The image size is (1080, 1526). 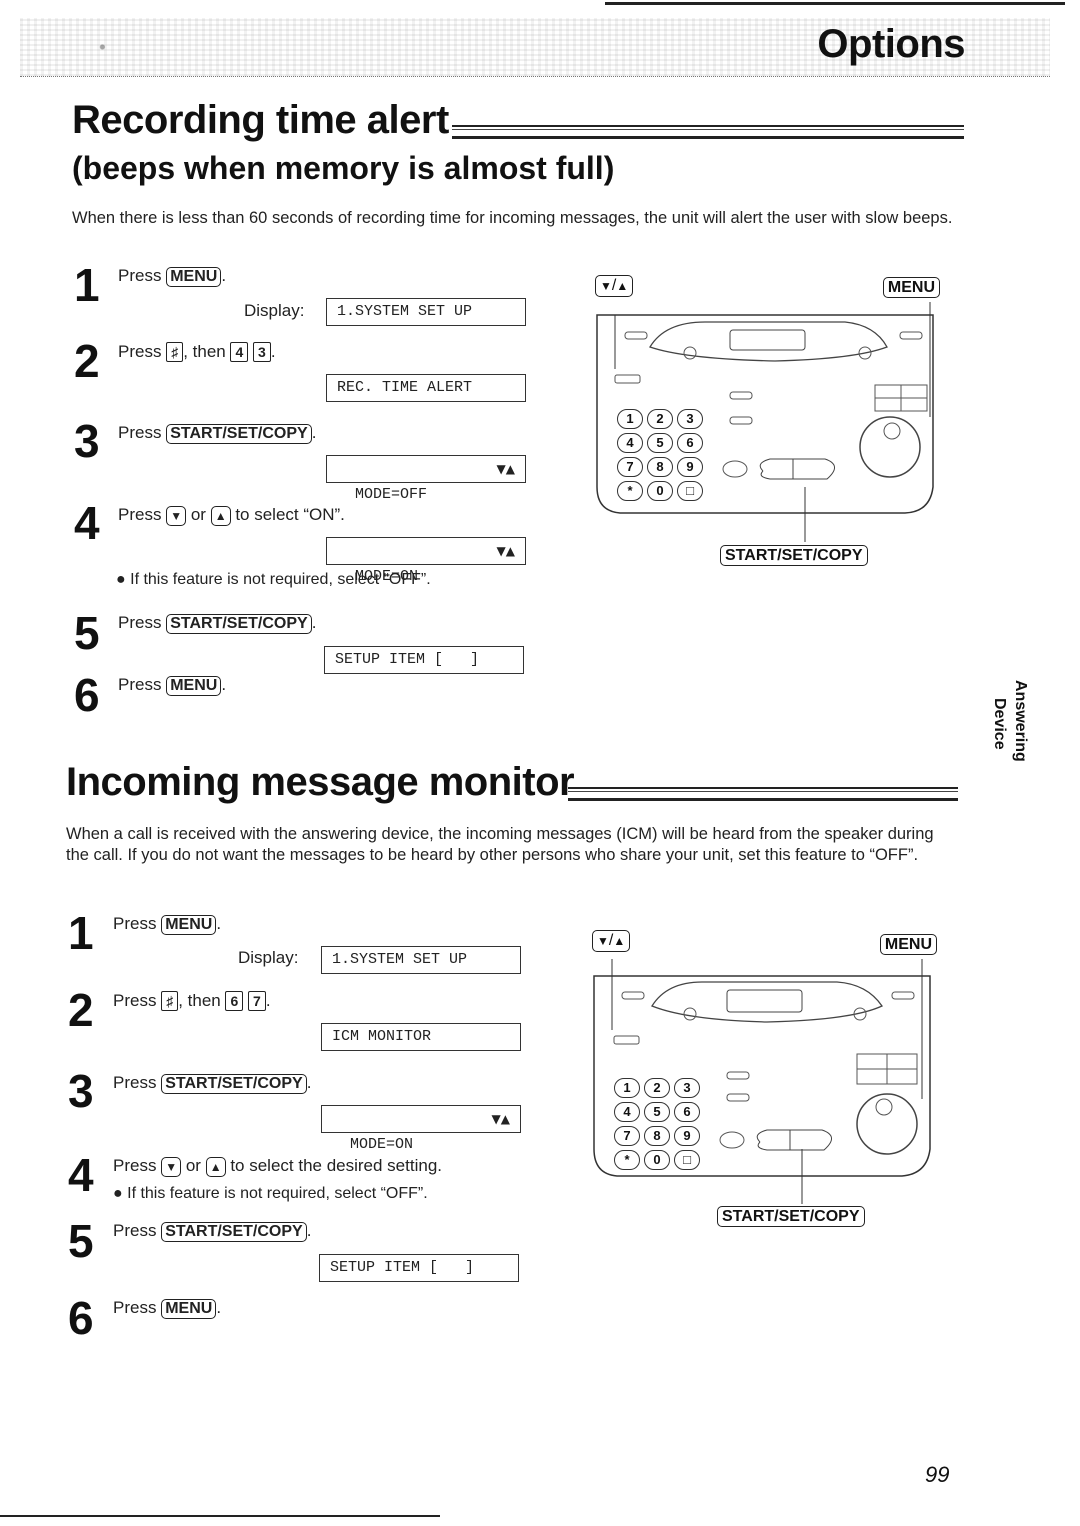 I want to click on digit-key: 7, so click(x=257, y=1001).